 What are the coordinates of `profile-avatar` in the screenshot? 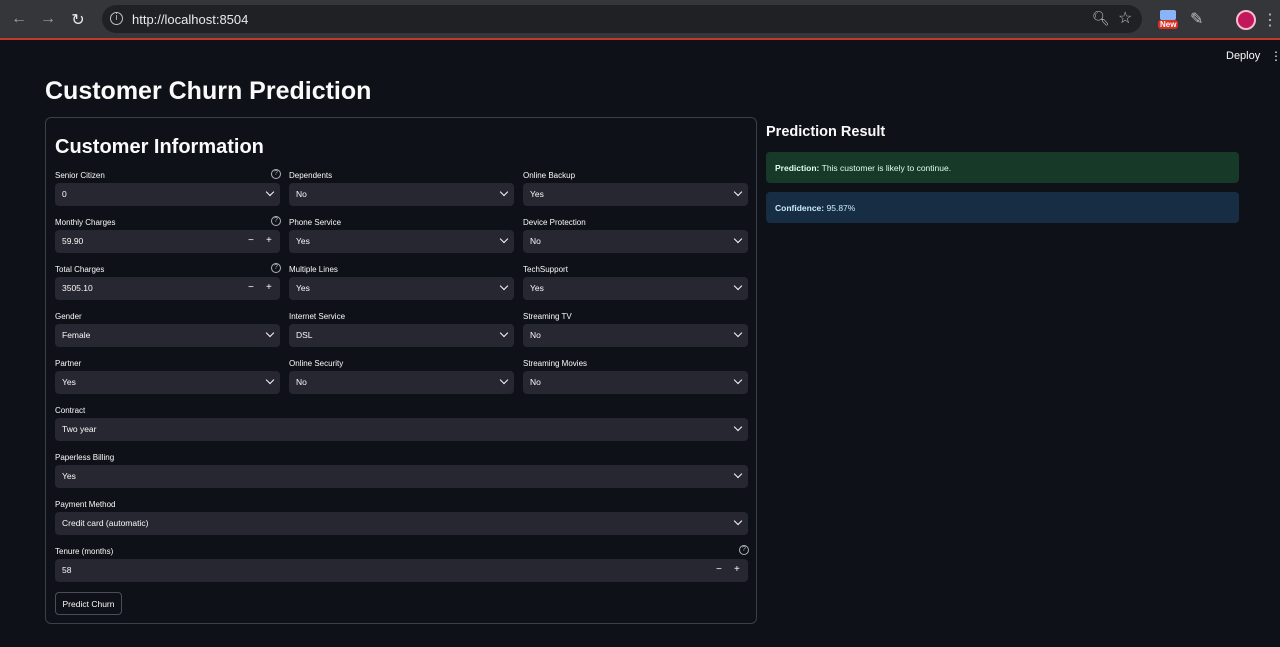 It's located at (1246, 20).